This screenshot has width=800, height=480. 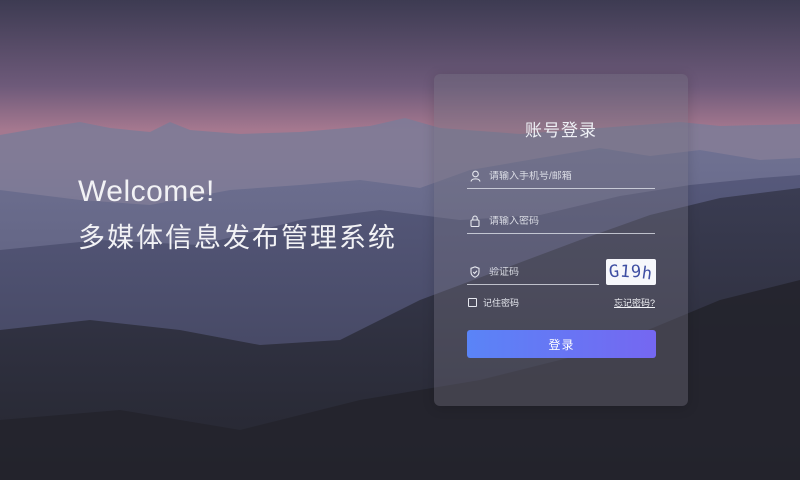 What do you see at coordinates (561, 344) in the screenshot?
I see `login-button: 登录` at bounding box center [561, 344].